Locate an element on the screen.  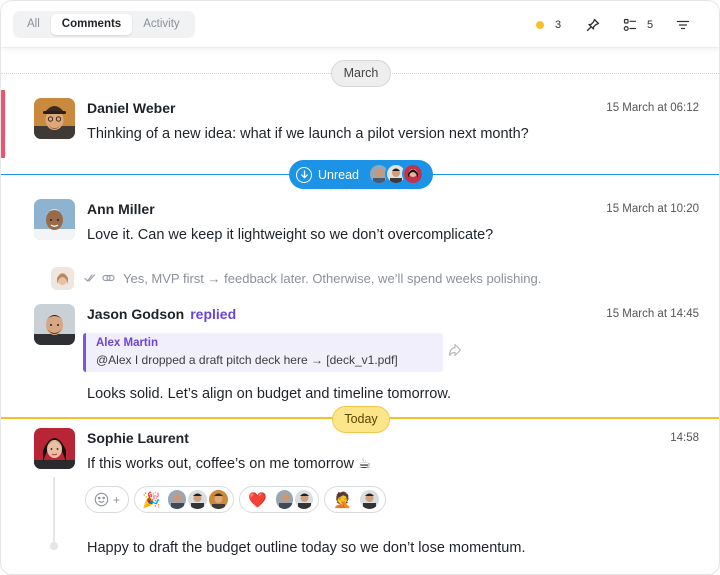
message-time: 15 March at 06:12 is located at coordinates (652, 108).